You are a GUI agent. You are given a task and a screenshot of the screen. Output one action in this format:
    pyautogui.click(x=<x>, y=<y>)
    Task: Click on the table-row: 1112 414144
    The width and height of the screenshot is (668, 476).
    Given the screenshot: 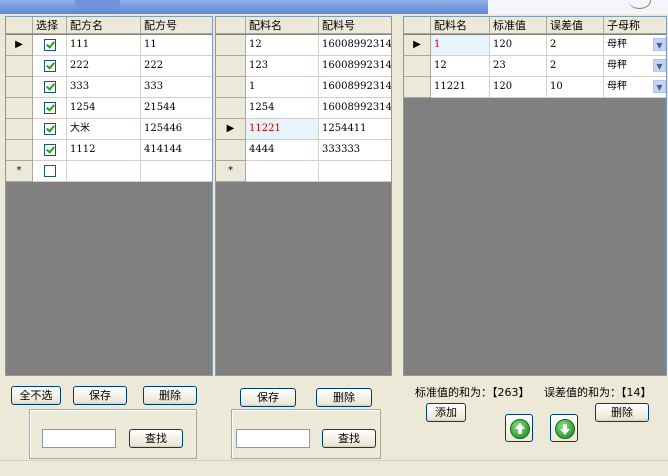 What is the action you would take?
    pyautogui.click(x=109, y=150)
    